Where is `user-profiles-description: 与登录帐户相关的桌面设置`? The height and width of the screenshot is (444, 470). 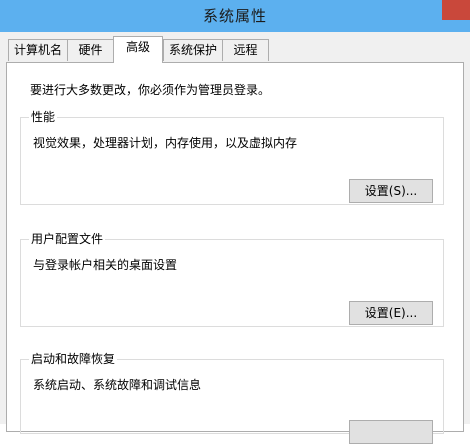 user-profiles-description: 与登录帐户相关的桌面设置 is located at coordinates (105, 265).